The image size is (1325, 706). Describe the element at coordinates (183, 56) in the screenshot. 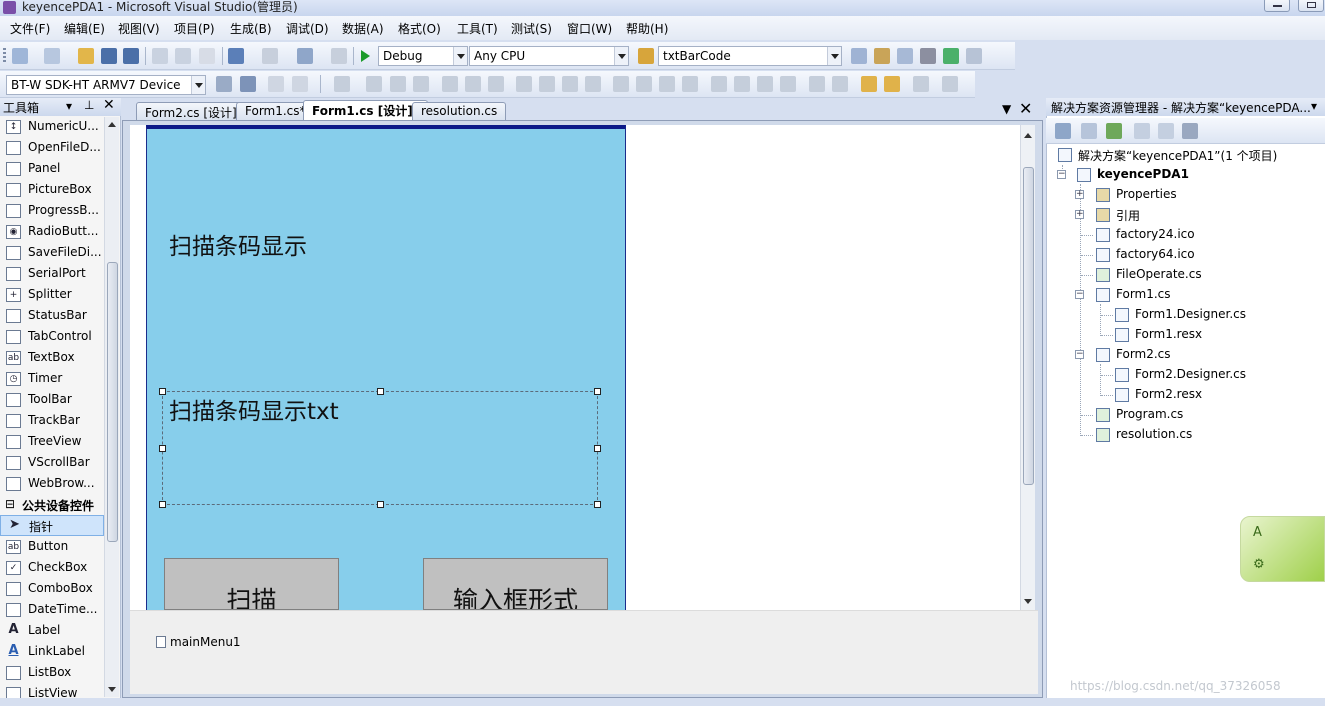

I see `copy-icon` at that location.